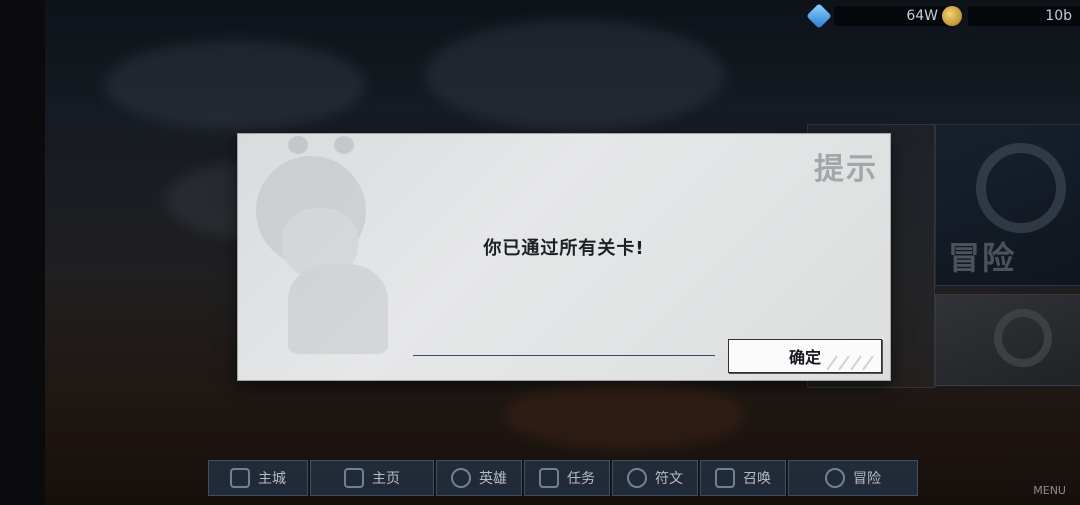 This screenshot has width=1080, height=505. What do you see at coordinates (952, 16) in the screenshot?
I see `gold-coin-icon` at bounding box center [952, 16].